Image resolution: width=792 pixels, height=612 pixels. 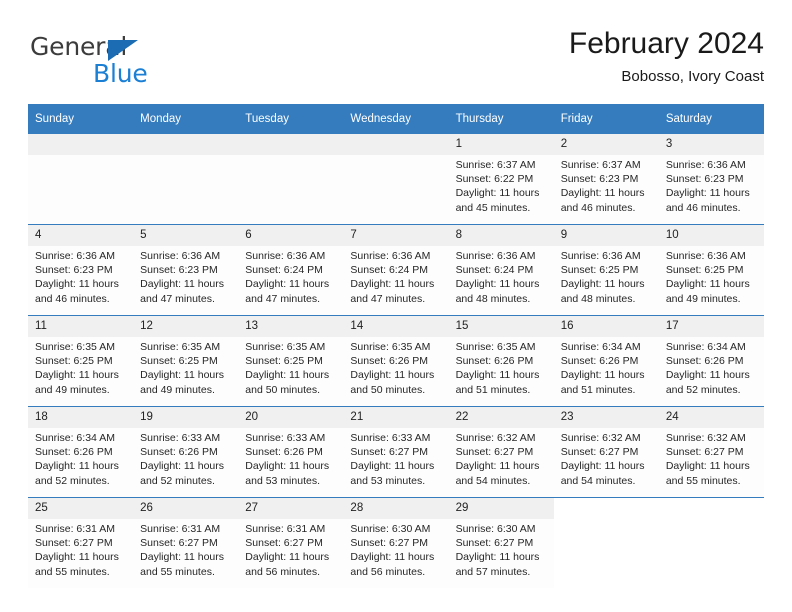 I want to click on weekday-header-thursday: Thursday, so click(x=501, y=119).